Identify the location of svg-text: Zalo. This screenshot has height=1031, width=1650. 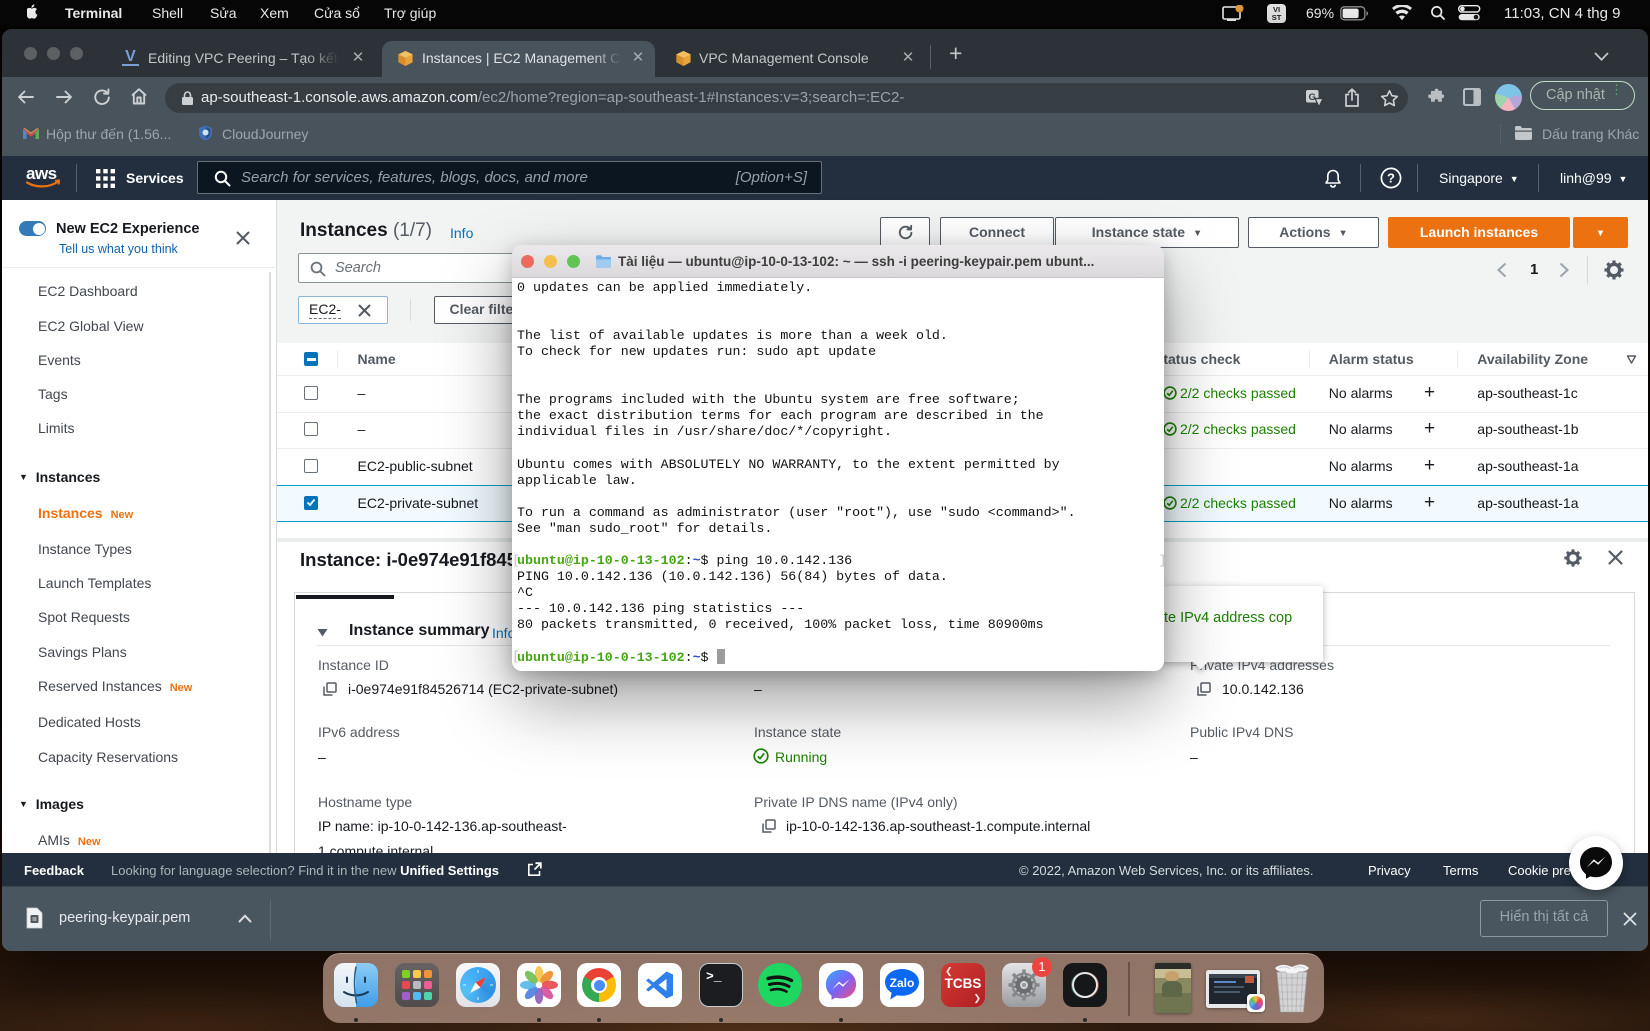
(902, 983).